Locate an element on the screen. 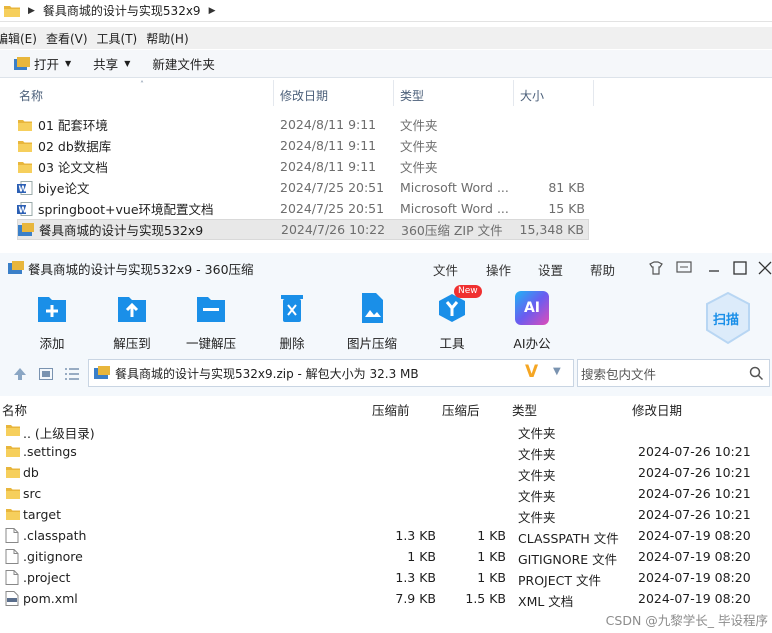 This screenshot has height=633, width=772. archive-row: .settings 文件夹 2024-07-26 10:21 is located at coordinates (386, 451).